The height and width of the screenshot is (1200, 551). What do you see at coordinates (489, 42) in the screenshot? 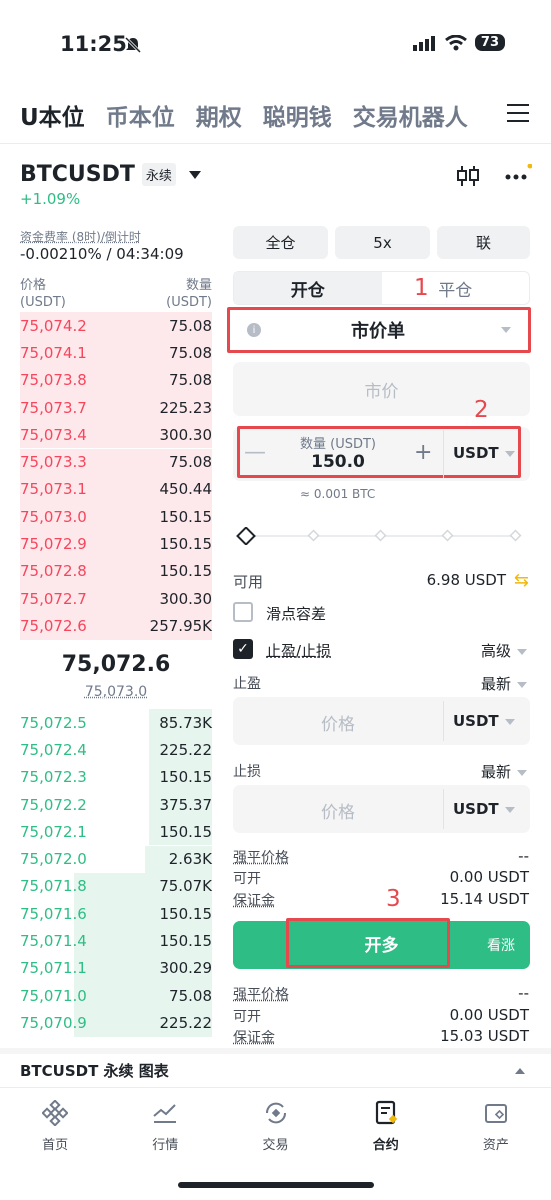
I see `battery-indicator: 73` at bounding box center [489, 42].